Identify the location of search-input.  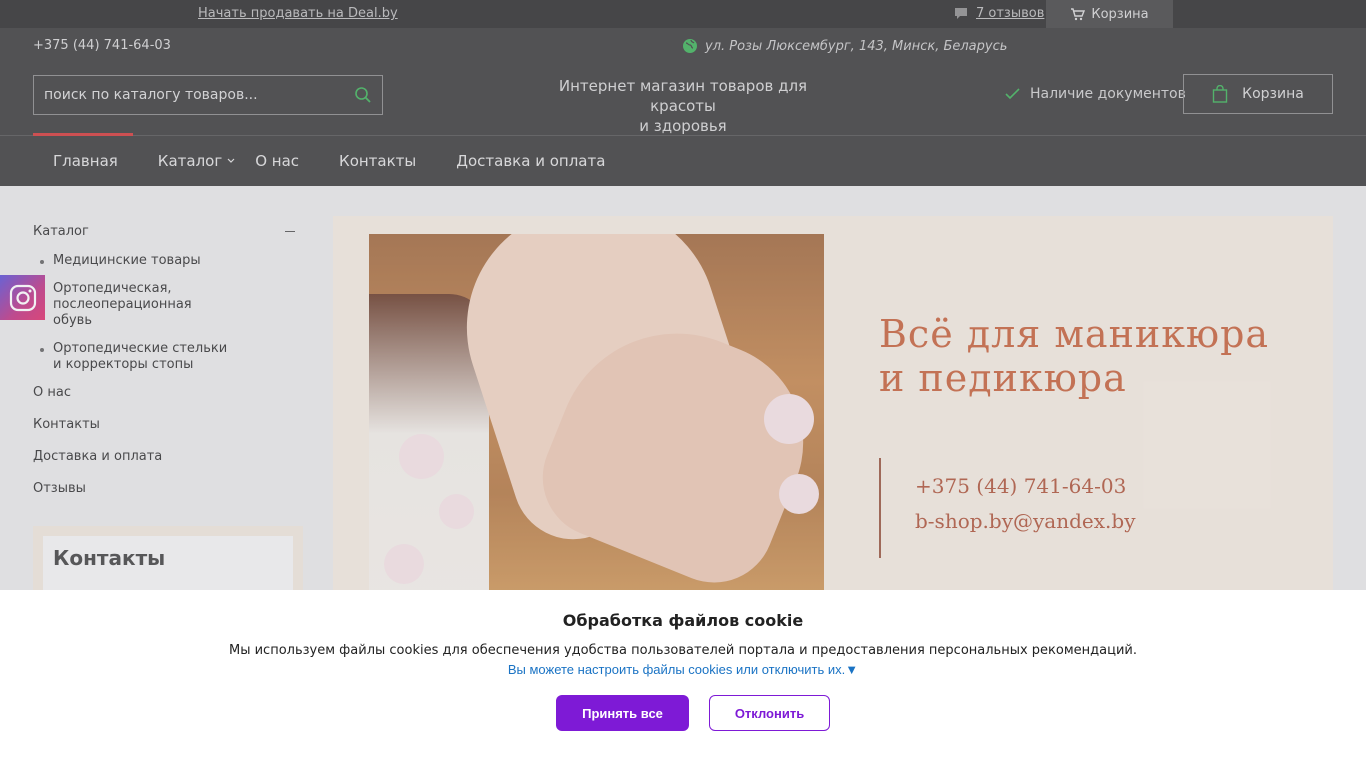
(194, 95).